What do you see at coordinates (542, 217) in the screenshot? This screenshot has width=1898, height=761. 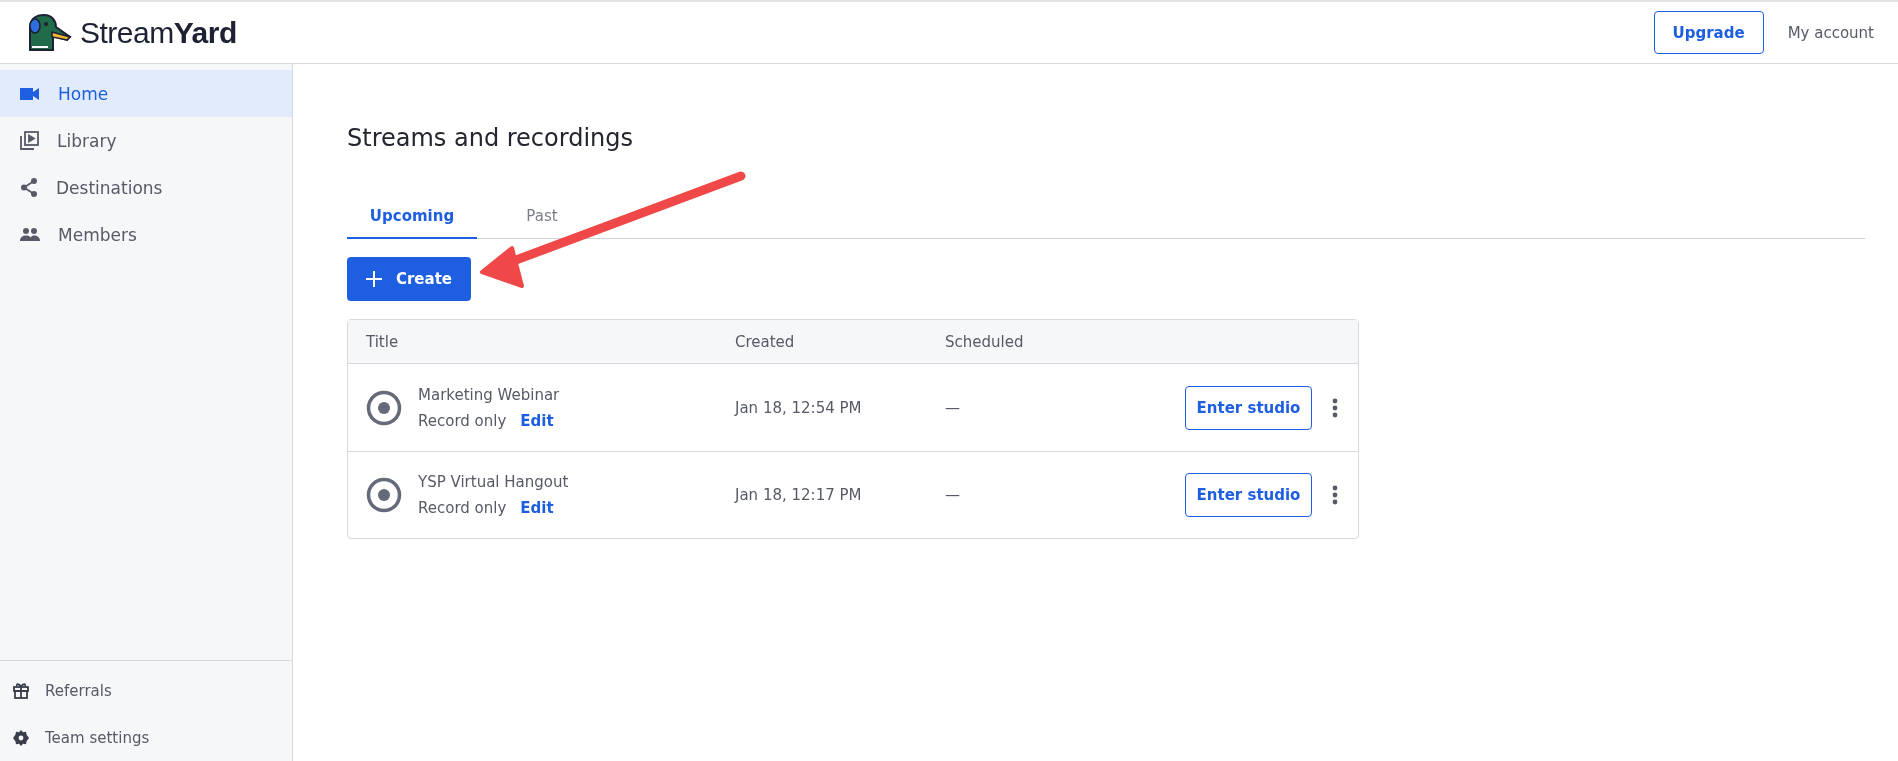 I see `tab: Past` at bounding box center [542, 217].